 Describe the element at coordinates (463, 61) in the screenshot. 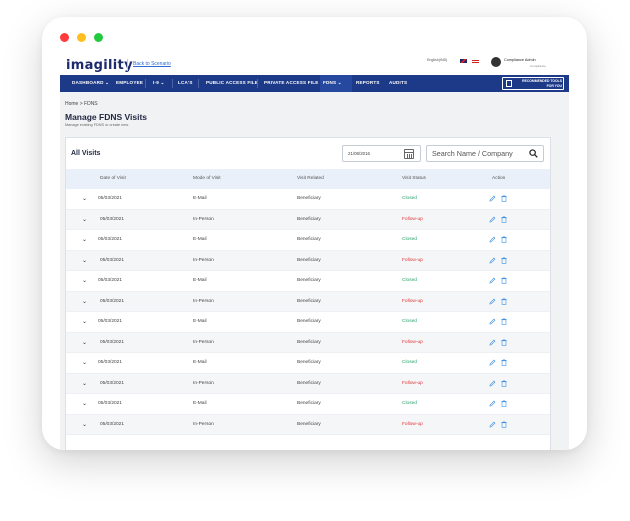

I see `flag-icon-uk` at that location.